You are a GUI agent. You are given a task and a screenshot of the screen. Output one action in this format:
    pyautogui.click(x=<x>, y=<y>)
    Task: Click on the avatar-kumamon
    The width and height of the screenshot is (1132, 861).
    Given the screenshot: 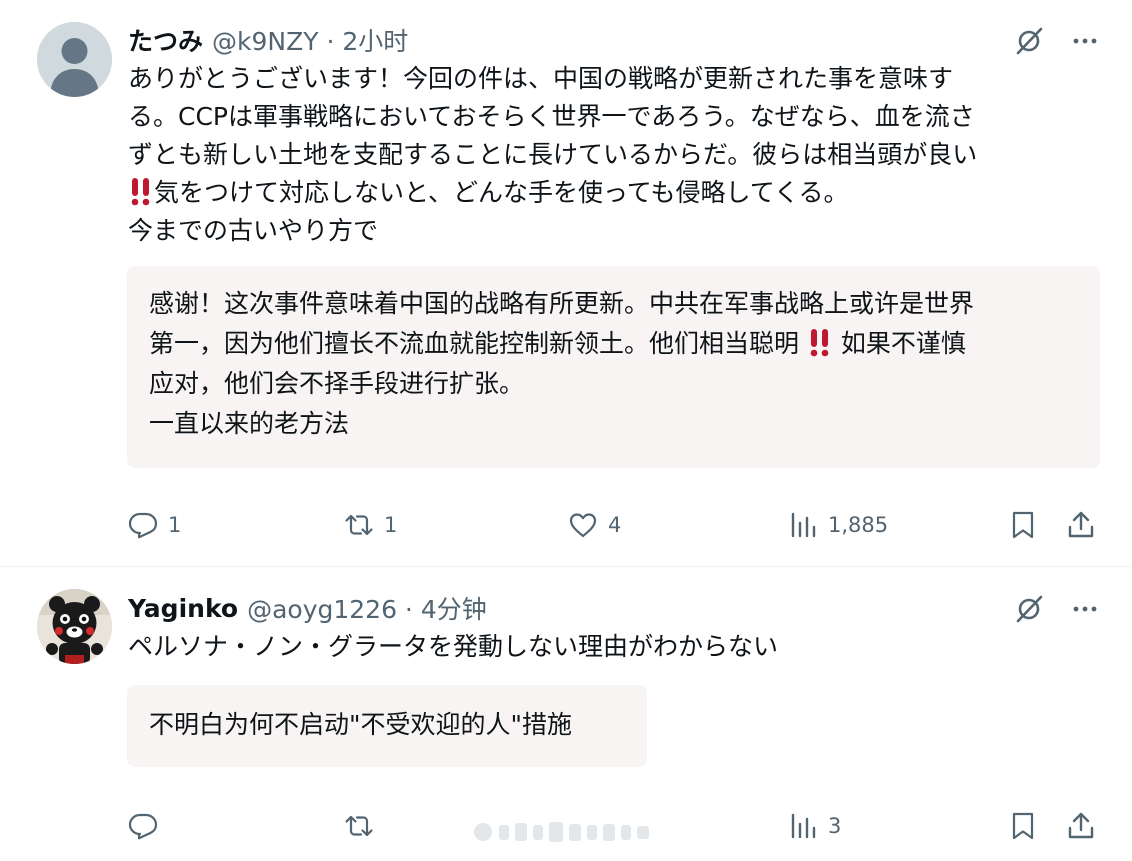 What is the action you would take?
    pyautogui.click(x=74, y=626)
    